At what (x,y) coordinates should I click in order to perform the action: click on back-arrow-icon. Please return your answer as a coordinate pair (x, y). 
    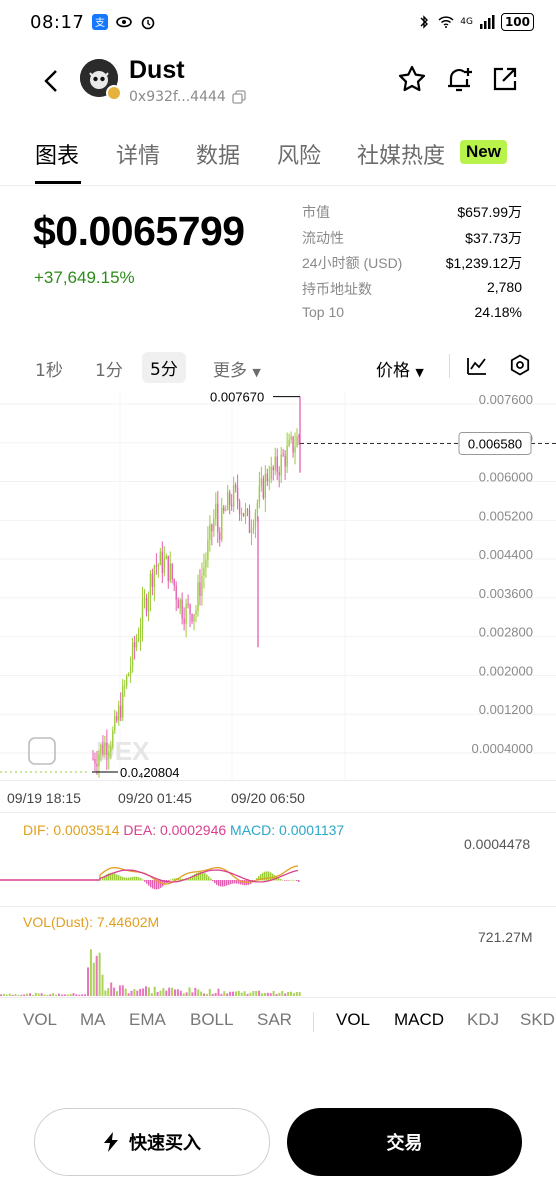
    Looking at the image, I should click on (52, 81).